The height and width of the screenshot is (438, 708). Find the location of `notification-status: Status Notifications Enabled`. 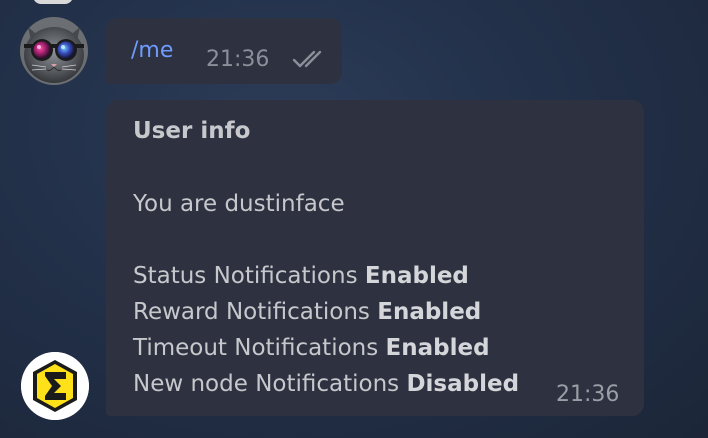

notification-status: Status Notifications Enabled is located at coordinates (301, 276).